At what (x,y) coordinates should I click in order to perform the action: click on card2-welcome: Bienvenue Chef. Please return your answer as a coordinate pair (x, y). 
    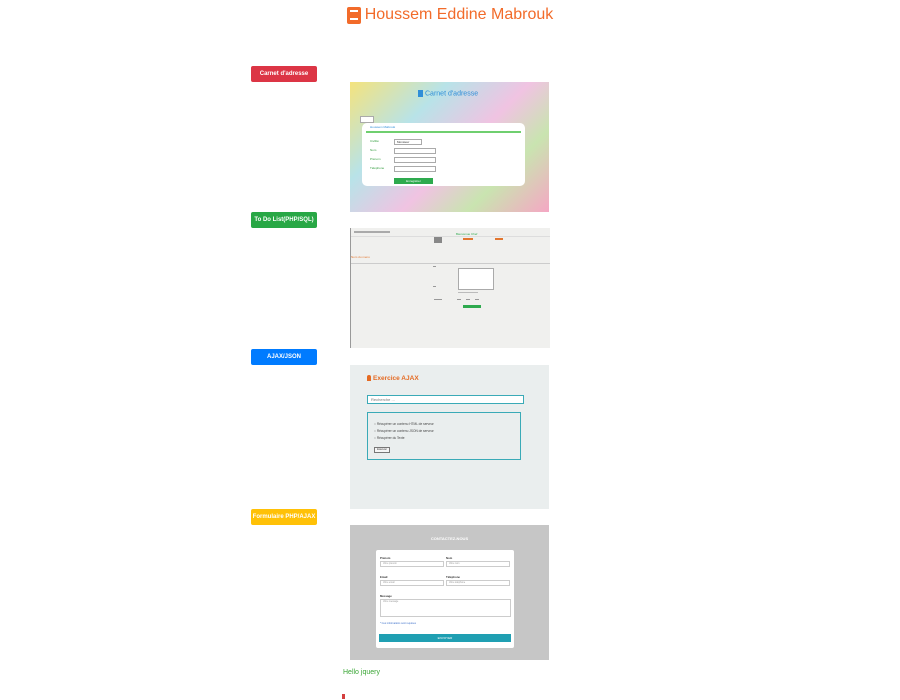
    Looking at the image, I should click on (467, 234).